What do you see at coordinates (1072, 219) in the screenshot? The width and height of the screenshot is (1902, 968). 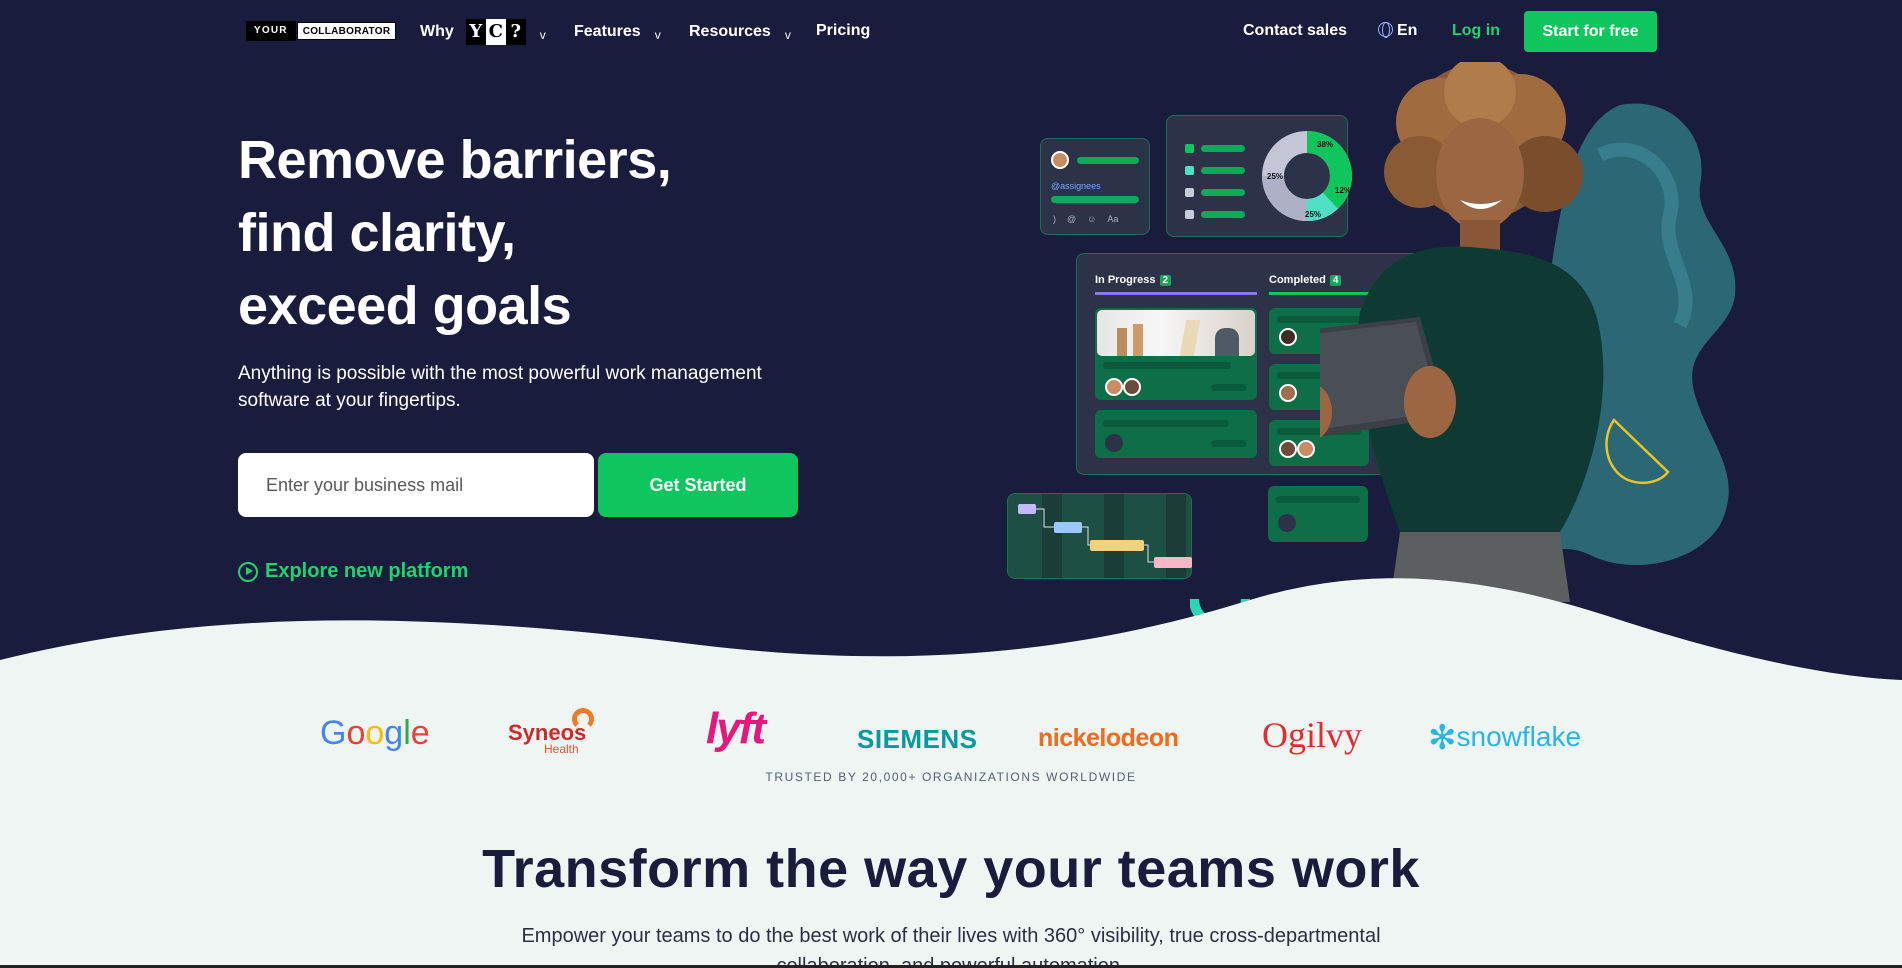 I see `mention-icon: @` at bounding box center [1072, 219].